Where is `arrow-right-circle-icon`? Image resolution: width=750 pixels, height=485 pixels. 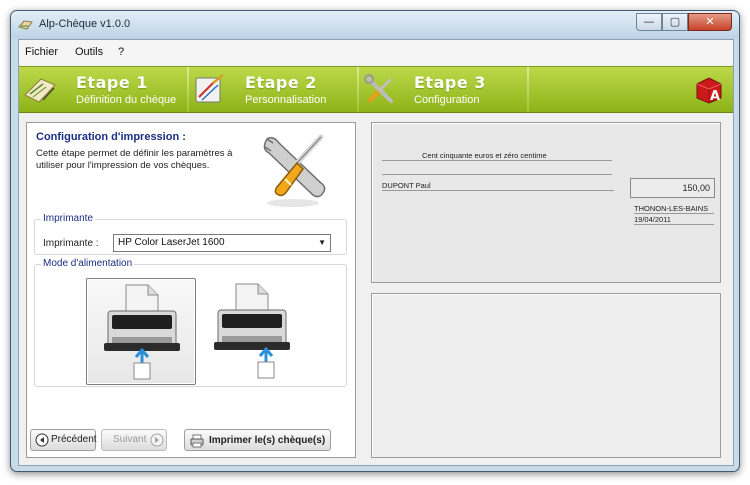
arrow-right-circle-icon is located at coordinates (157, 440).